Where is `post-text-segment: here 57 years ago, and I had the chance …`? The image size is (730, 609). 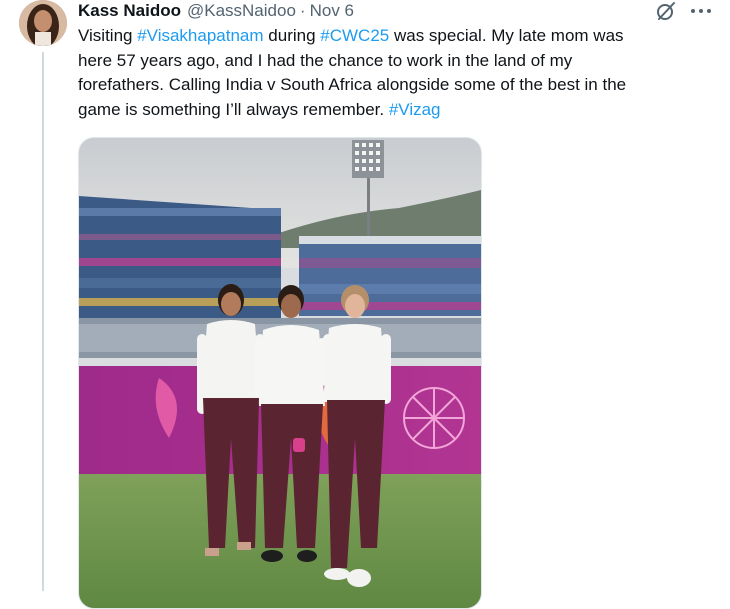 post-text-segment: here 57 years ago, and I had the chance … is located at coordinates (325, 60).